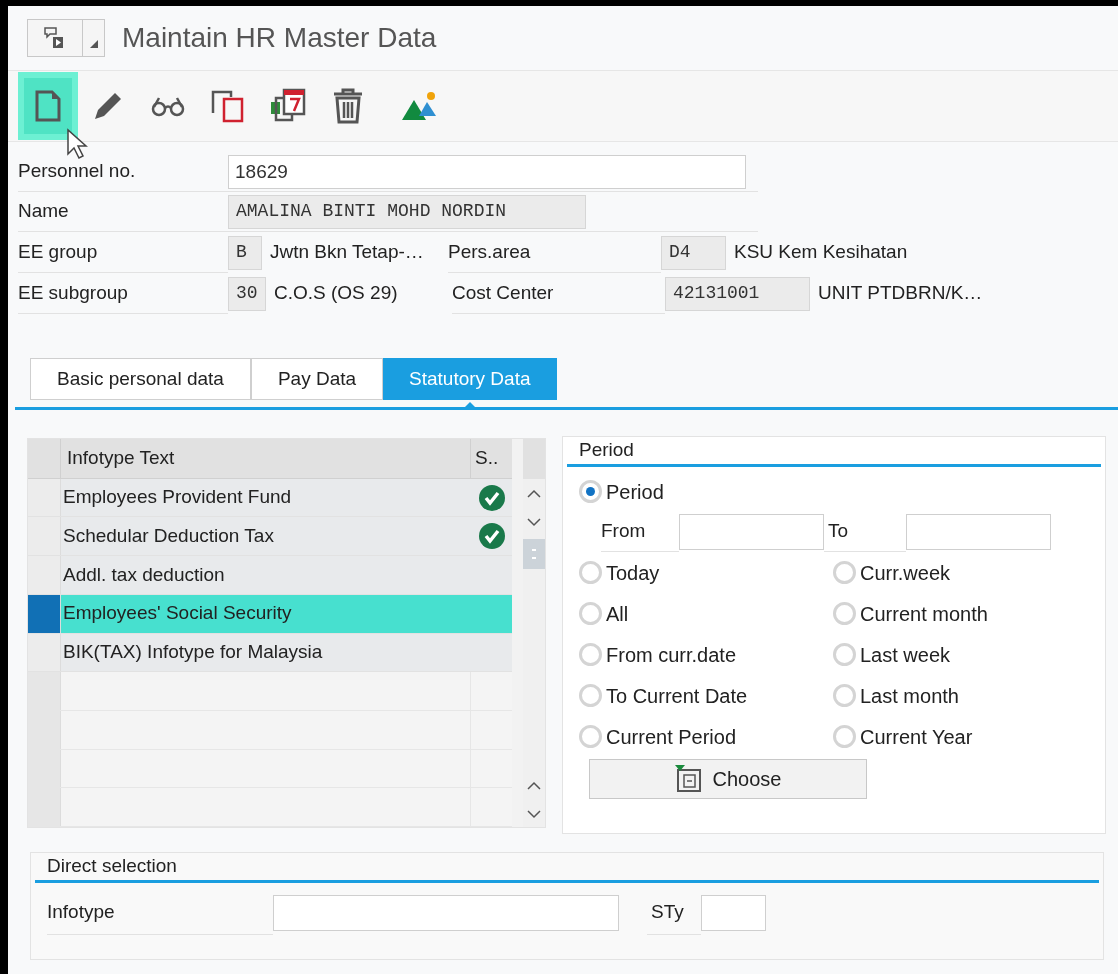 This screenshot has width=1118, height=974. Describe the element at coordinates (978, 532) in the screenshot. I see `to-date-field` at that location.